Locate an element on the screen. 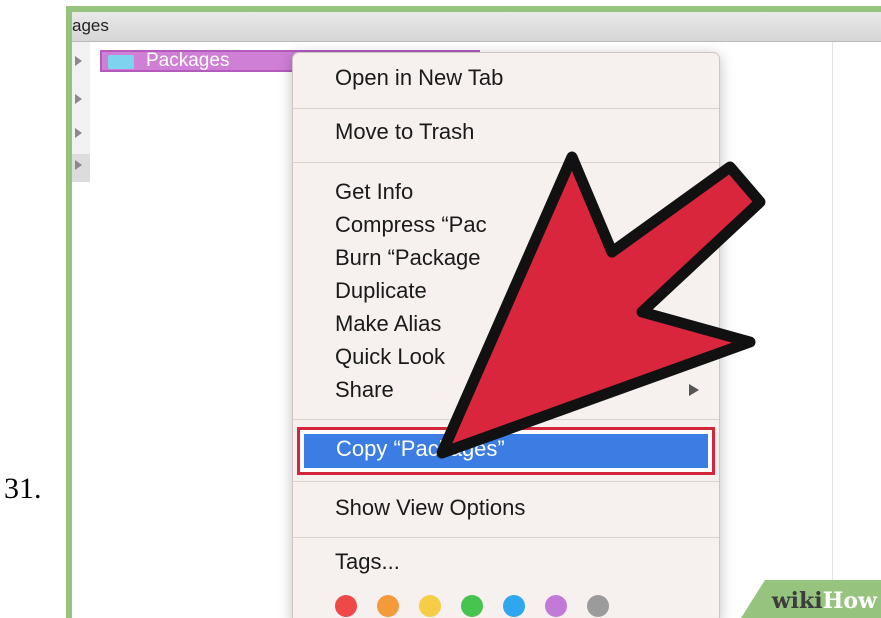  menu-item-make-alias: Make Alias is located at coordinates (388, 324).